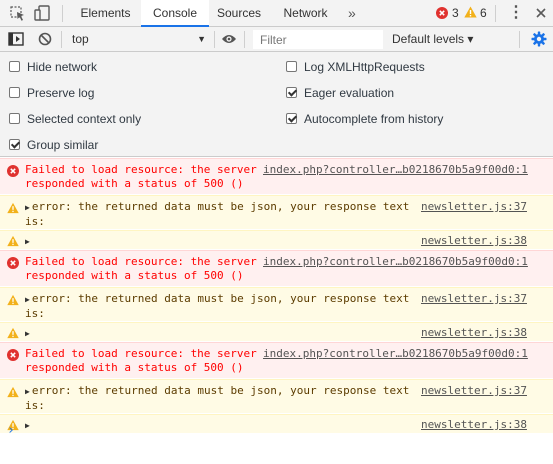 The height and width of the screenshot is (464, 553). What do you see at coordinates (84, 119) in the screenshot?
I see `setting-label: Selected context only` at bounding box center [84, 119].